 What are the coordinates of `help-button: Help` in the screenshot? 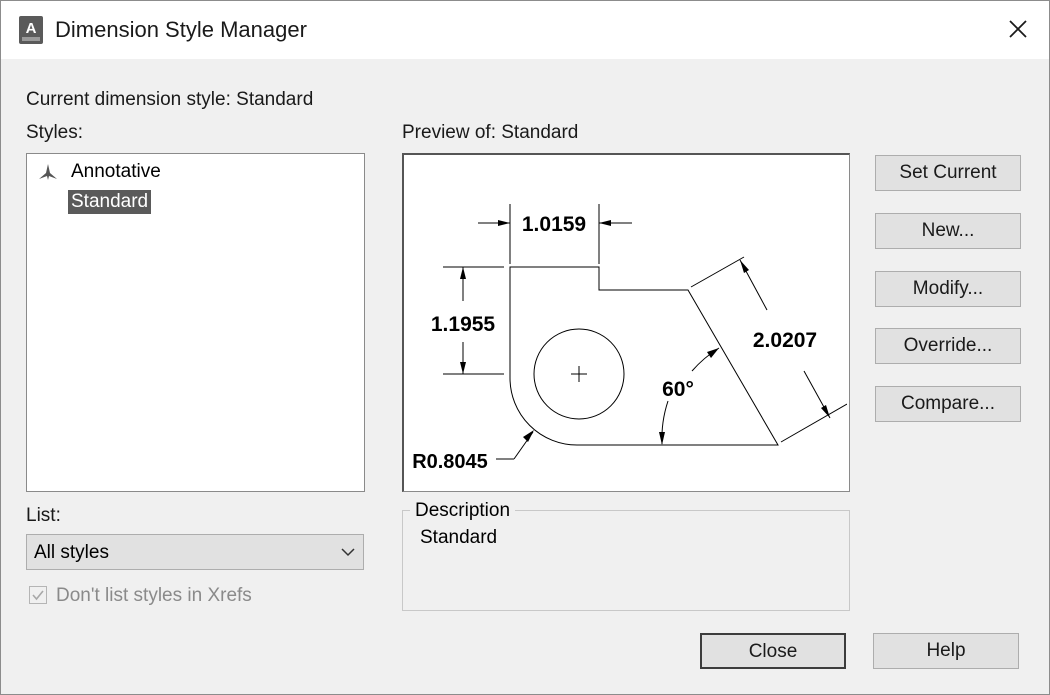 It's located at (946, 651).